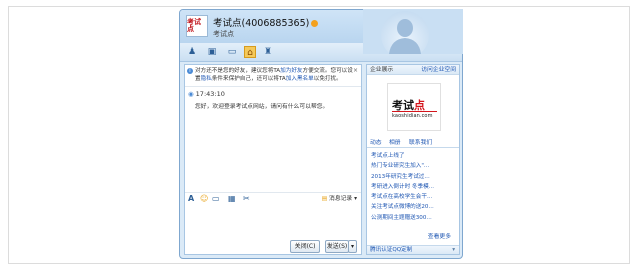 Image resolution: width=640 pixels, height=271 pixels. What do you see at coordinates (414, 156) in the screenshot?
I see `news-item: 考试点上线了` at bounding box center [414, 156].